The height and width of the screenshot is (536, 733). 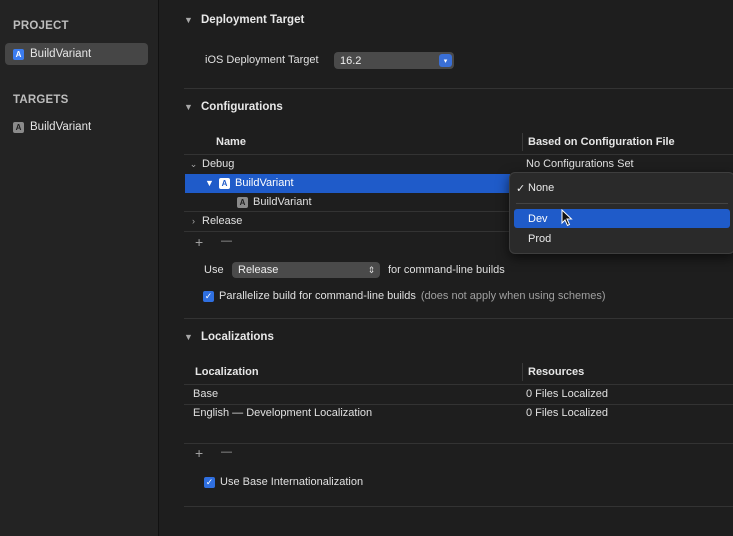 I want to click on chevron-updown-icon: ⇕, so click(x=371, y=269).